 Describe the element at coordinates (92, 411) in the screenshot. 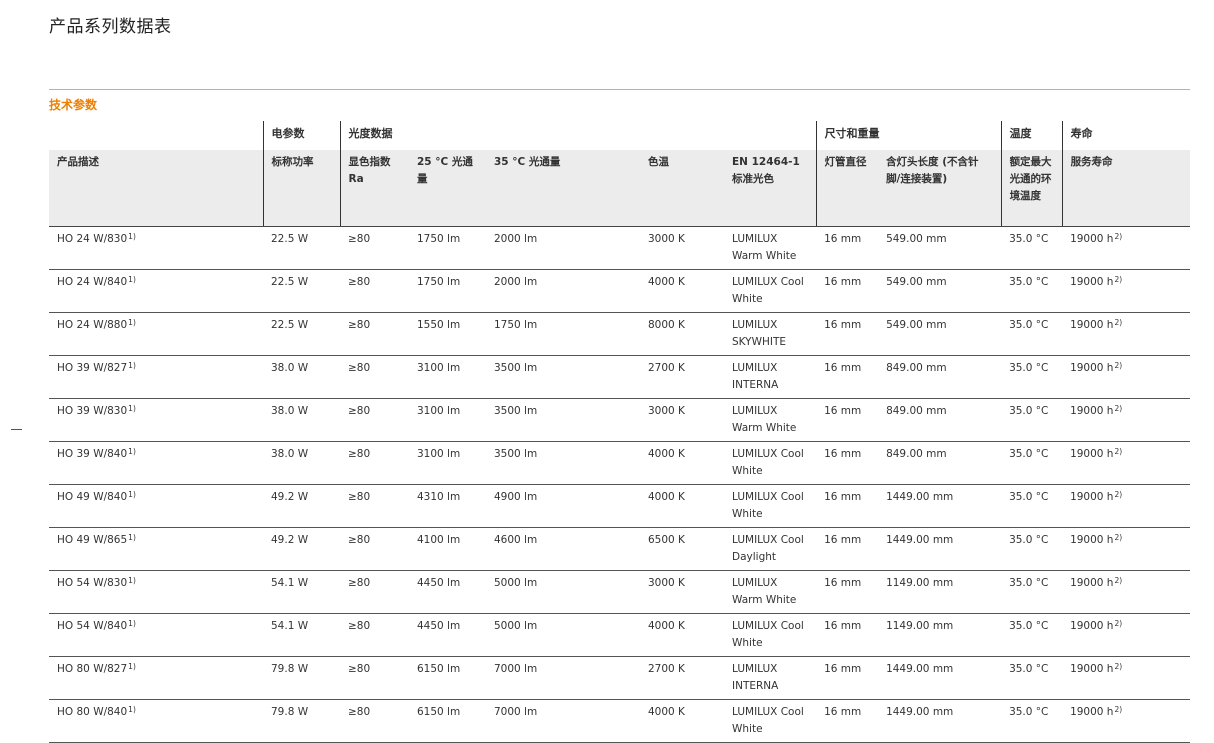

I see `cell-description-text: HO 39 W/830` at that location.